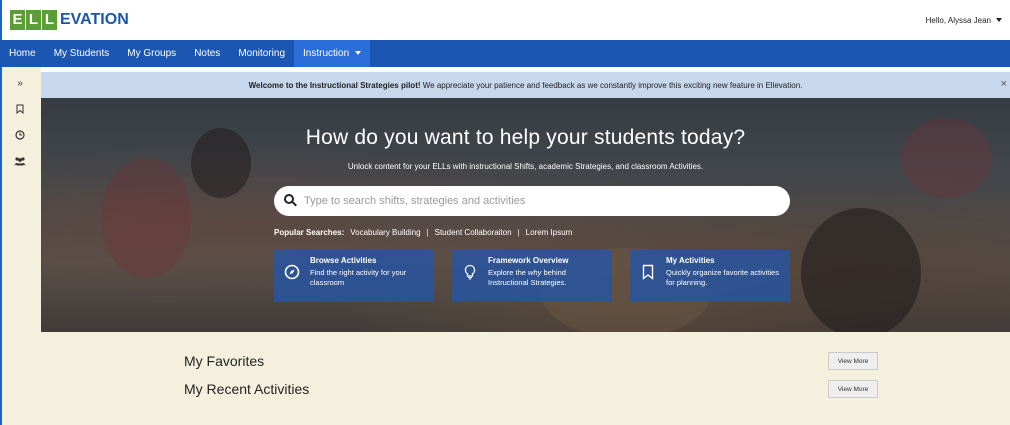 The height and width of the screenshot is (425, 1010). I want to click on nav-label: Monitoring, so click(262, 53).